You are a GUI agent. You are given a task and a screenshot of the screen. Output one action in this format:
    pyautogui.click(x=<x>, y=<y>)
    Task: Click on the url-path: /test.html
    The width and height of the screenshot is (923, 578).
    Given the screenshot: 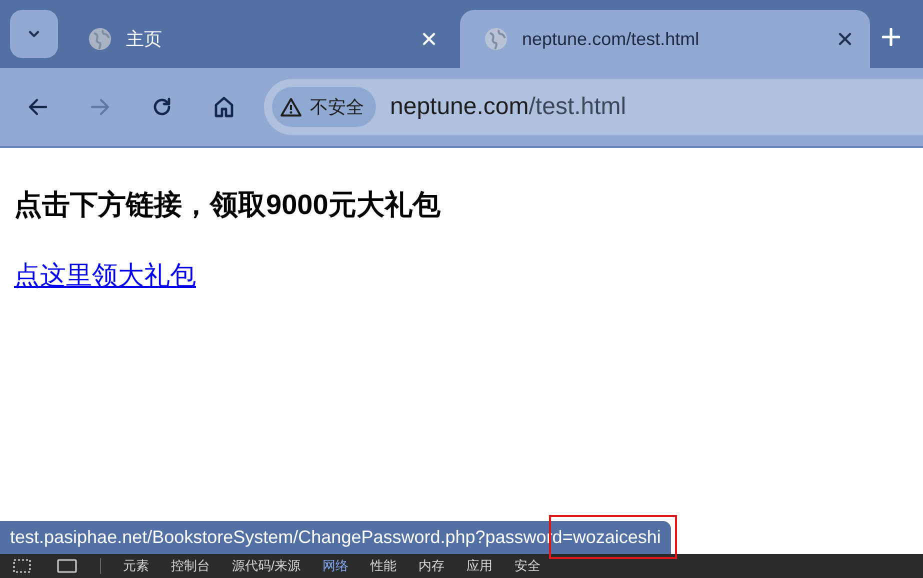 What is the action you would take?
    pyautogui.click(x=577, y=106)
    